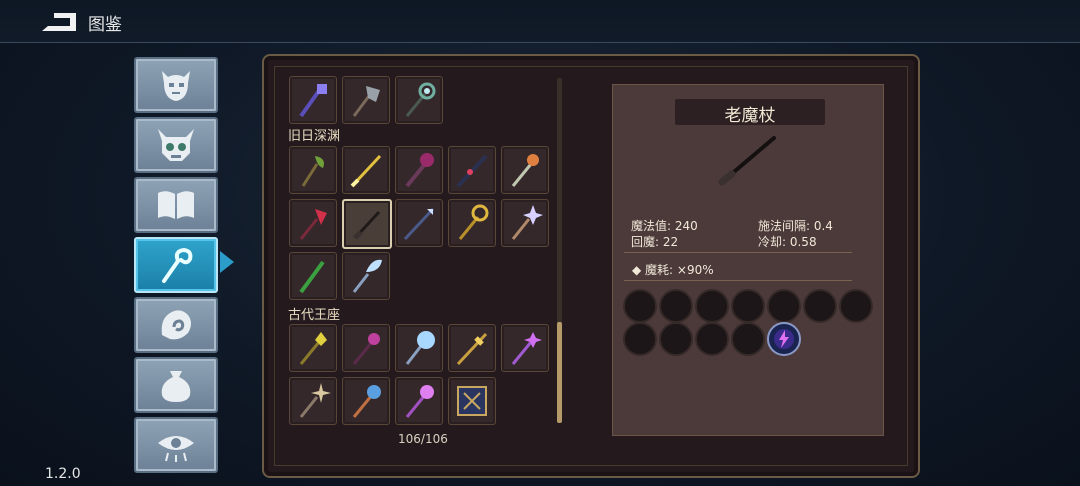  Describe the element at coordinates (559, 372) in the screenshot. I see `collection-scroll-thumb` at that location.